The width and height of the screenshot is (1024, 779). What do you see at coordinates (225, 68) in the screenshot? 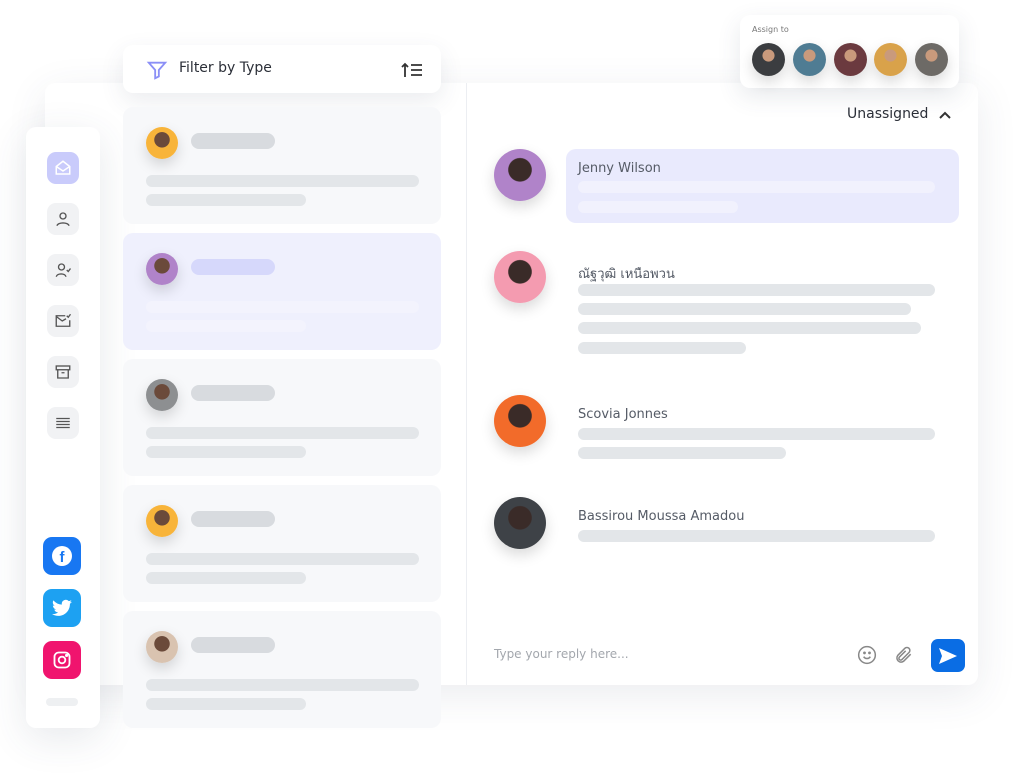
I see `filter-label: Filter by Type` at bounding box center [225, 68].